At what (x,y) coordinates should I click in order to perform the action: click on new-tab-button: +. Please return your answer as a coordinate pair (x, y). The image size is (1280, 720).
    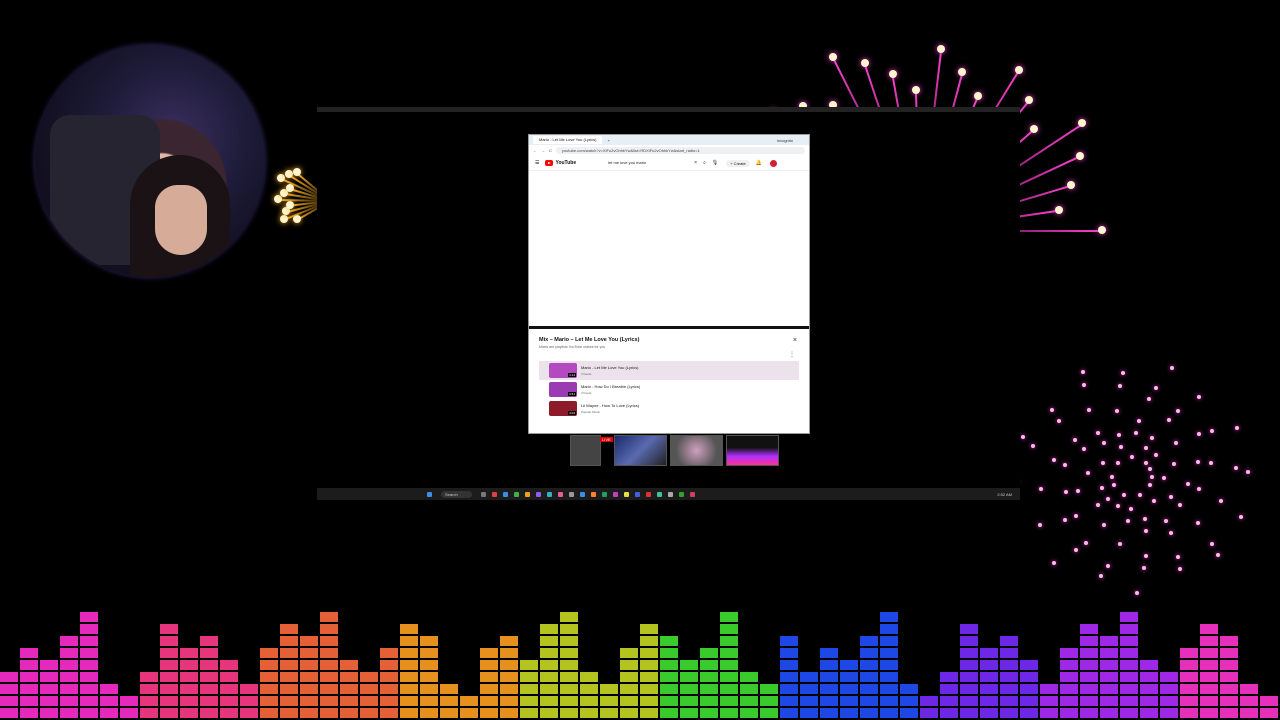
    Looking at the image, I should click on (608, 140).